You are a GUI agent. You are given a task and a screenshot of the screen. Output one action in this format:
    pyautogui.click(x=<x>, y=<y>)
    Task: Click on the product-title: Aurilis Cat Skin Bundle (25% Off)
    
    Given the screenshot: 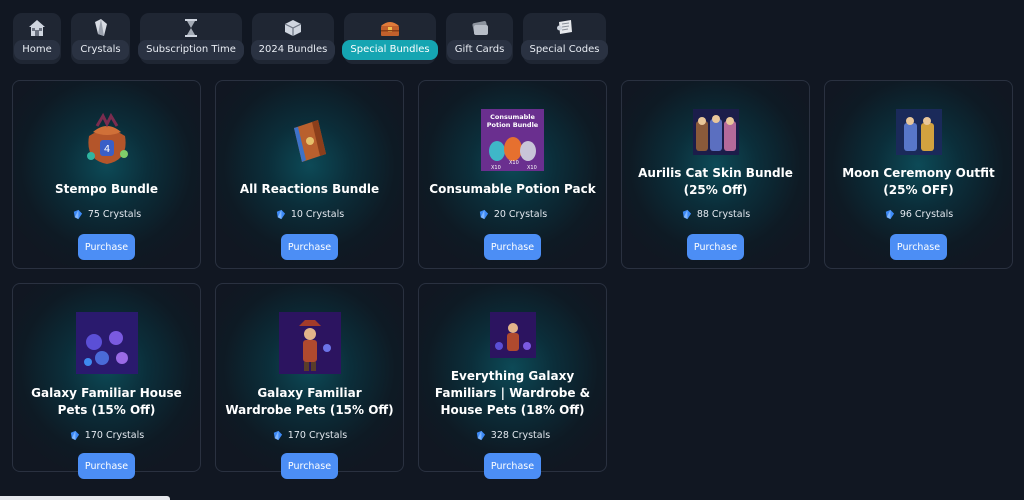 What is the action you would take?
    pyautogui.click(x=715, y=181)
    